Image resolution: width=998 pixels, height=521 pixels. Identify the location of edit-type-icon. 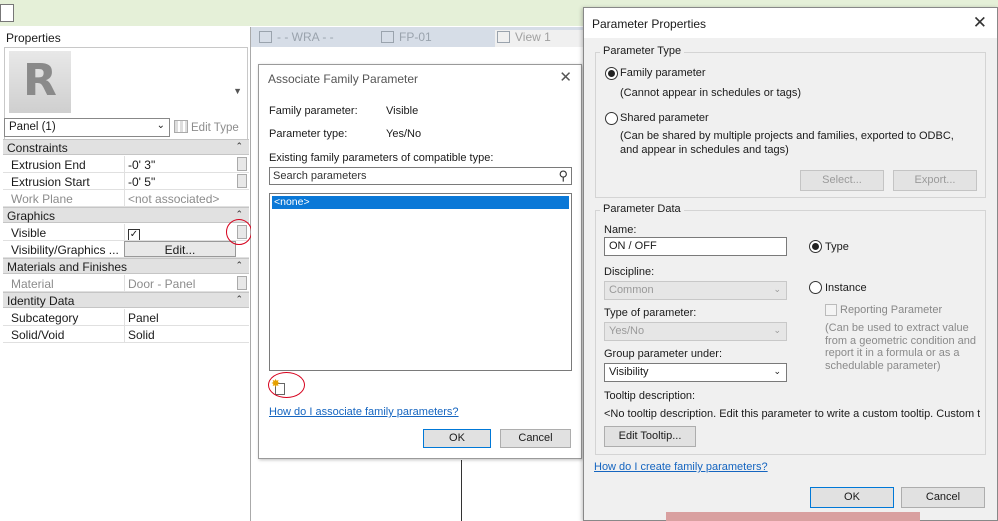
(181, 126).